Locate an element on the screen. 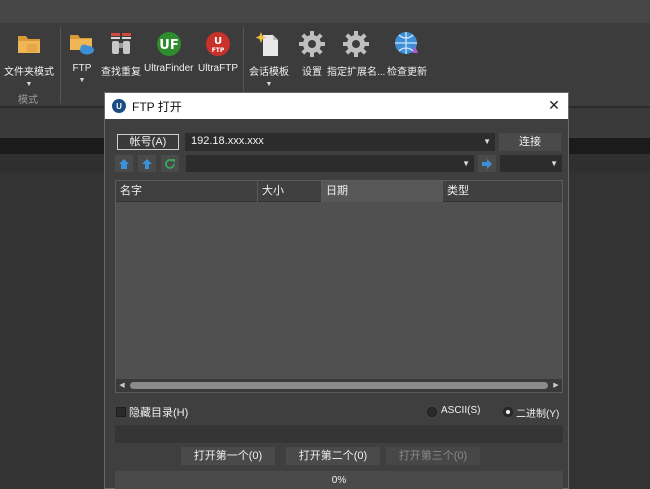  globe-update-icon is located at coordinates (407, 44).